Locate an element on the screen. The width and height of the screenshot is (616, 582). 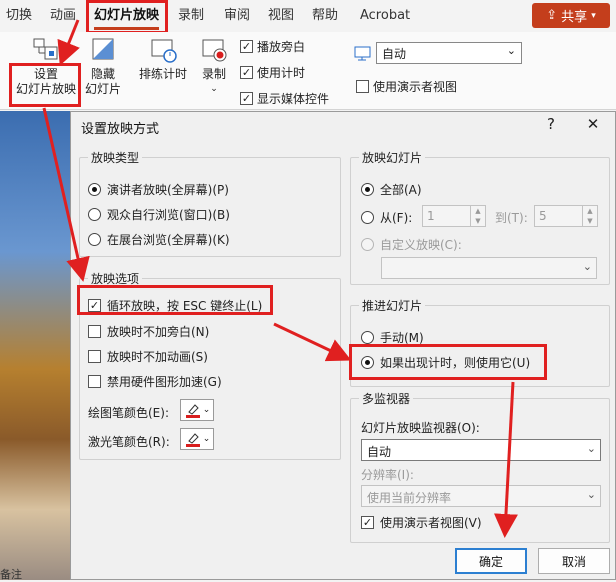
setup-line1: 设置 is located at coordinates (45, 74).